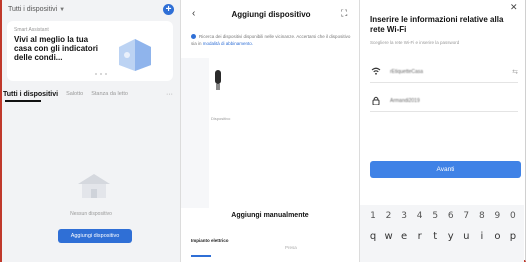  Describe the element at coordinates (389, 216) in the screenshot. I see `key-2: 2` at that location.